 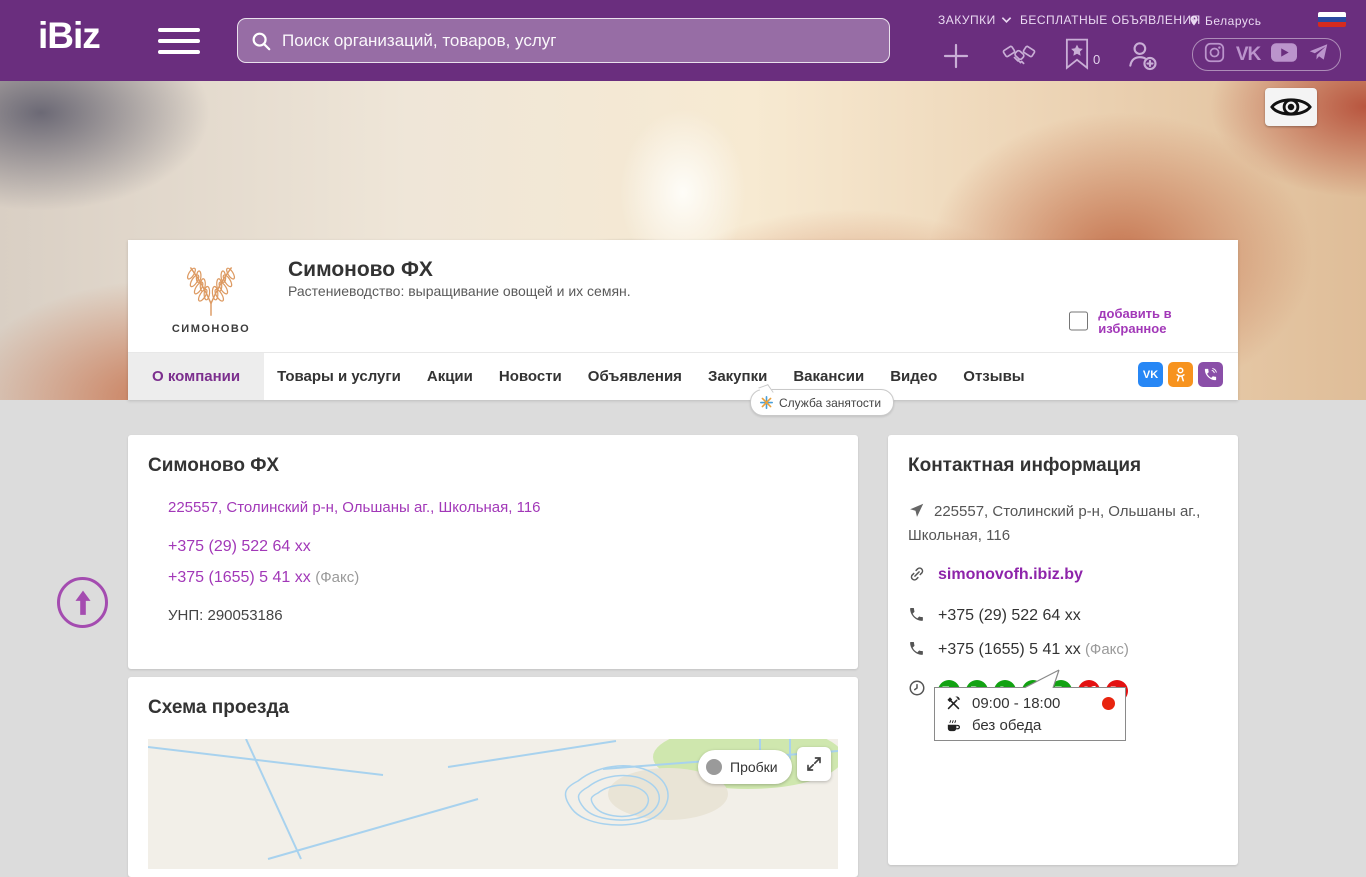 What do you see at coordinates (69, 36) in the screenshot?
I see `ibiz-logo: iBiz` at bounding box center [69, 36].